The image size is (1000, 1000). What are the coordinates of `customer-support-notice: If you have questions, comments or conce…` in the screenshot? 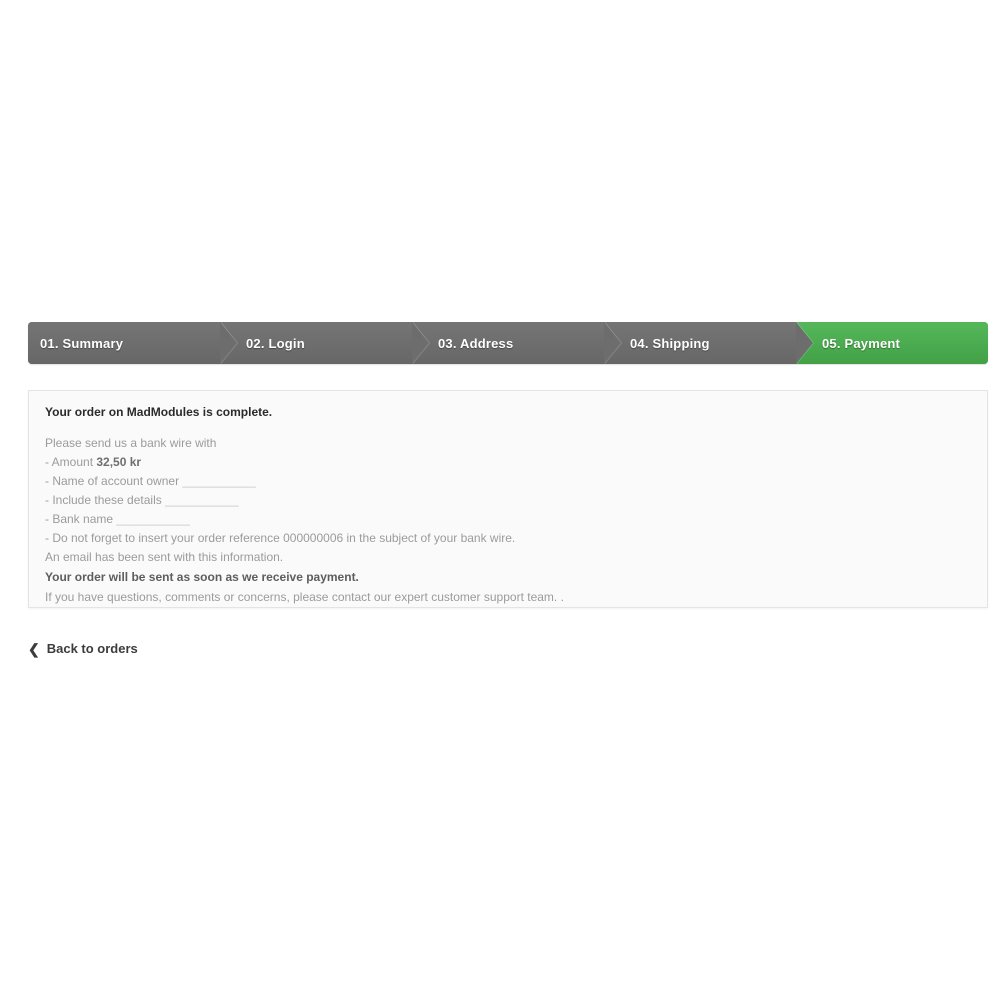 It's located at (304, 597).